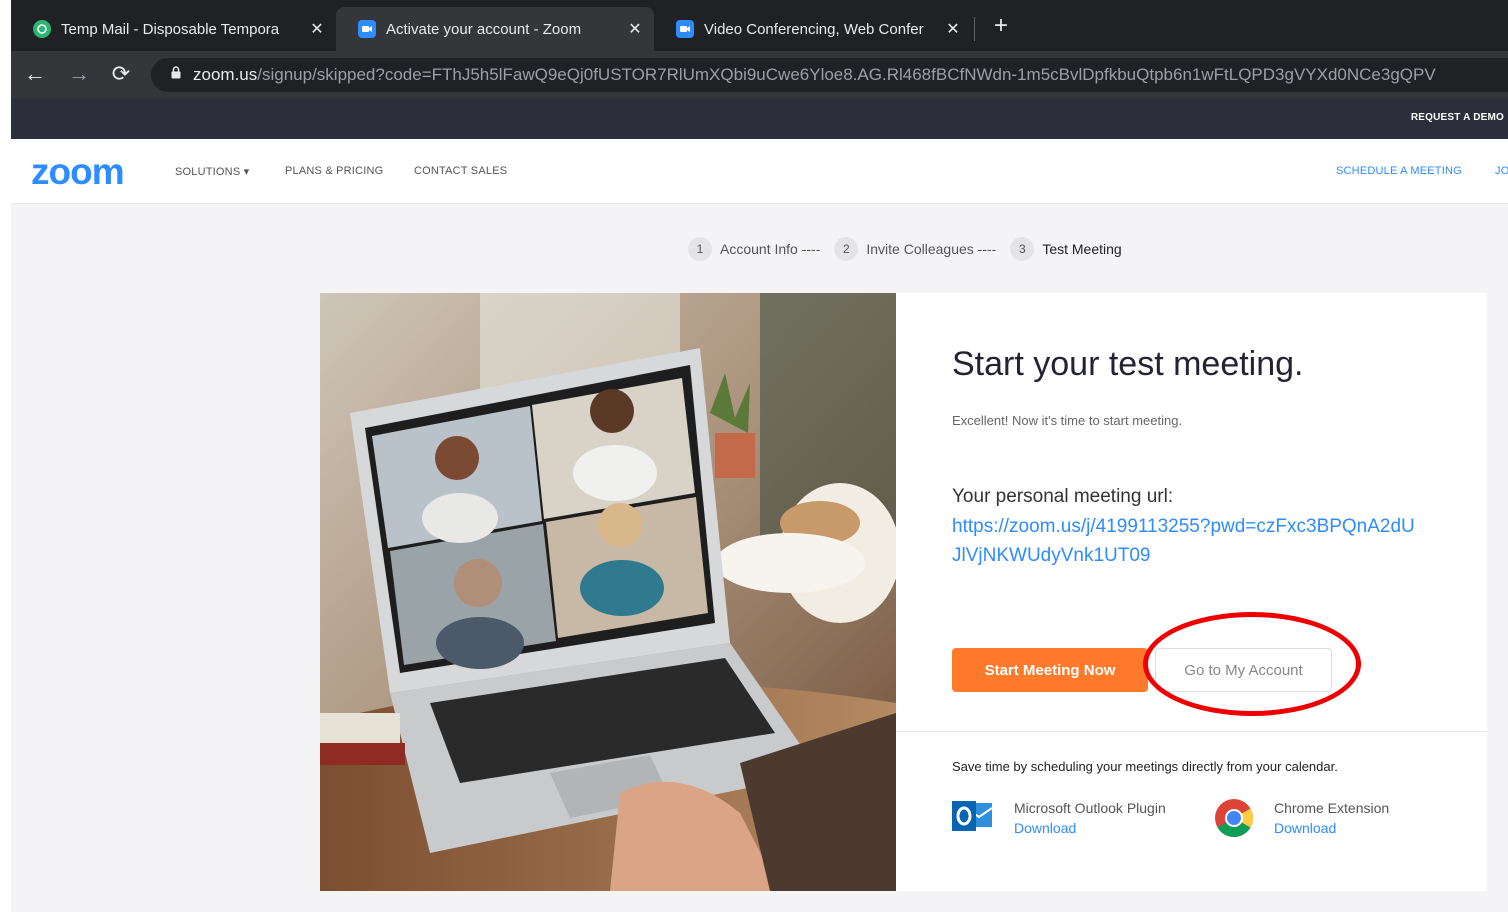  Describe the element at coordinates (1234, 820) in the screenshot. I see `chrome-icon` at that location.